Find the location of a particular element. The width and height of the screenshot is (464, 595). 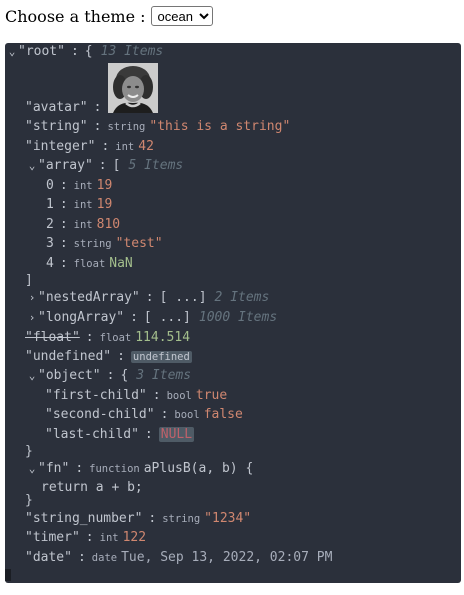

object-last-child-key: "last-child" is located at coordinates (92, 434).